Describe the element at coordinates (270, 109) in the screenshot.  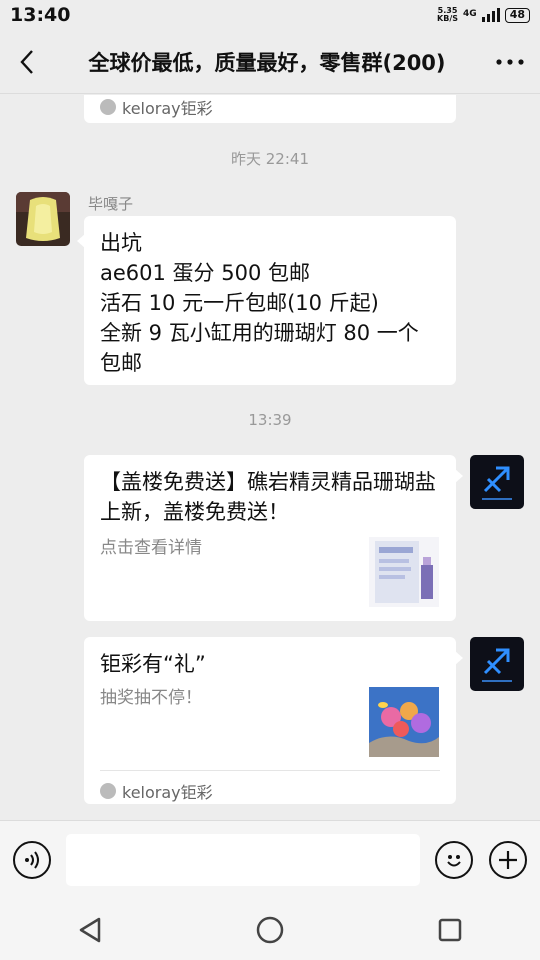
I see `shared-card-top: keloray钜彩` at that location.